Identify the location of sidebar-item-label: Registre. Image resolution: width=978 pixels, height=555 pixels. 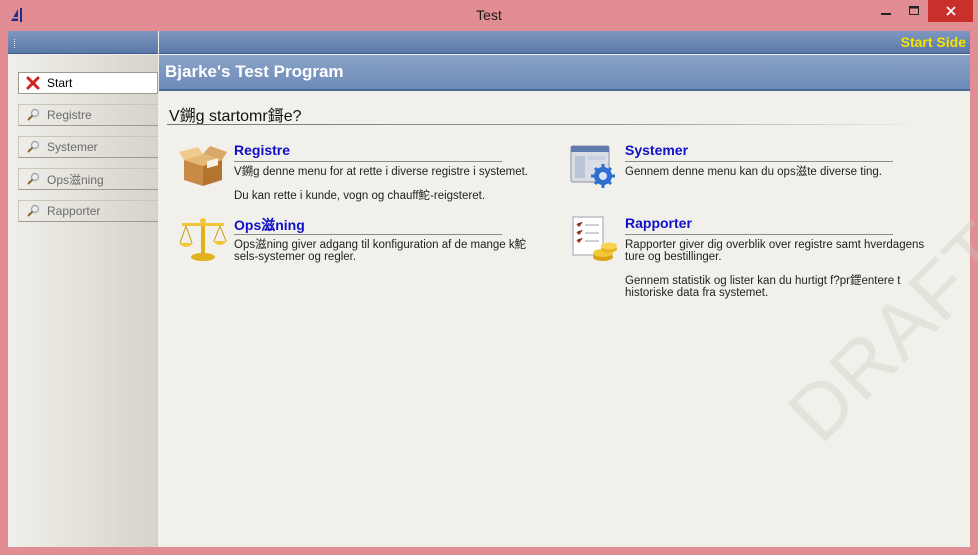
(69, 115).